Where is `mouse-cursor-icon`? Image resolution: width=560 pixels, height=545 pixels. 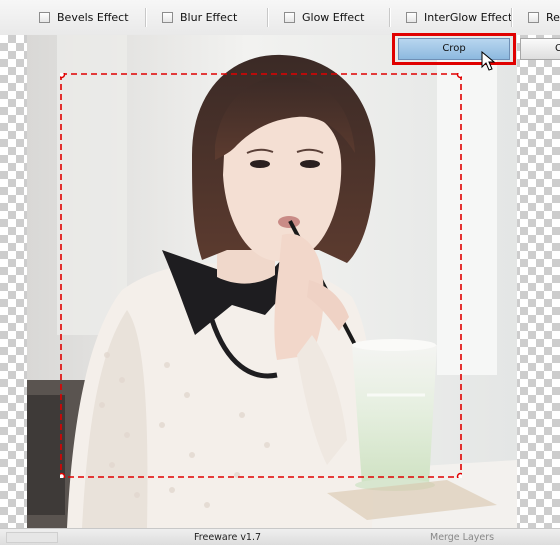 mouse-cursor-icon is located at coordinates (488, 61).